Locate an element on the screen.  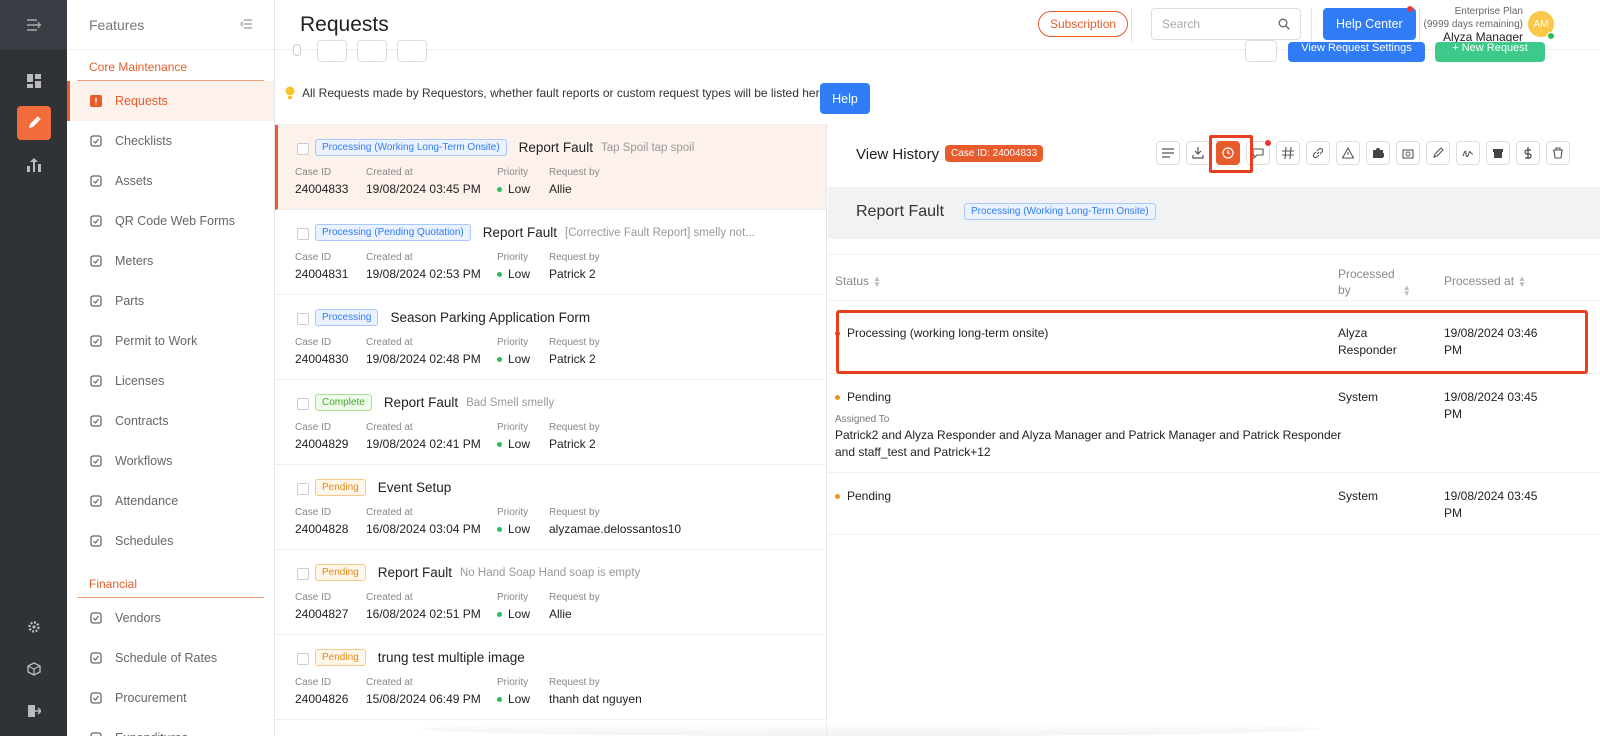
meta-value: 24004828 is located at coordinates (321, 529).